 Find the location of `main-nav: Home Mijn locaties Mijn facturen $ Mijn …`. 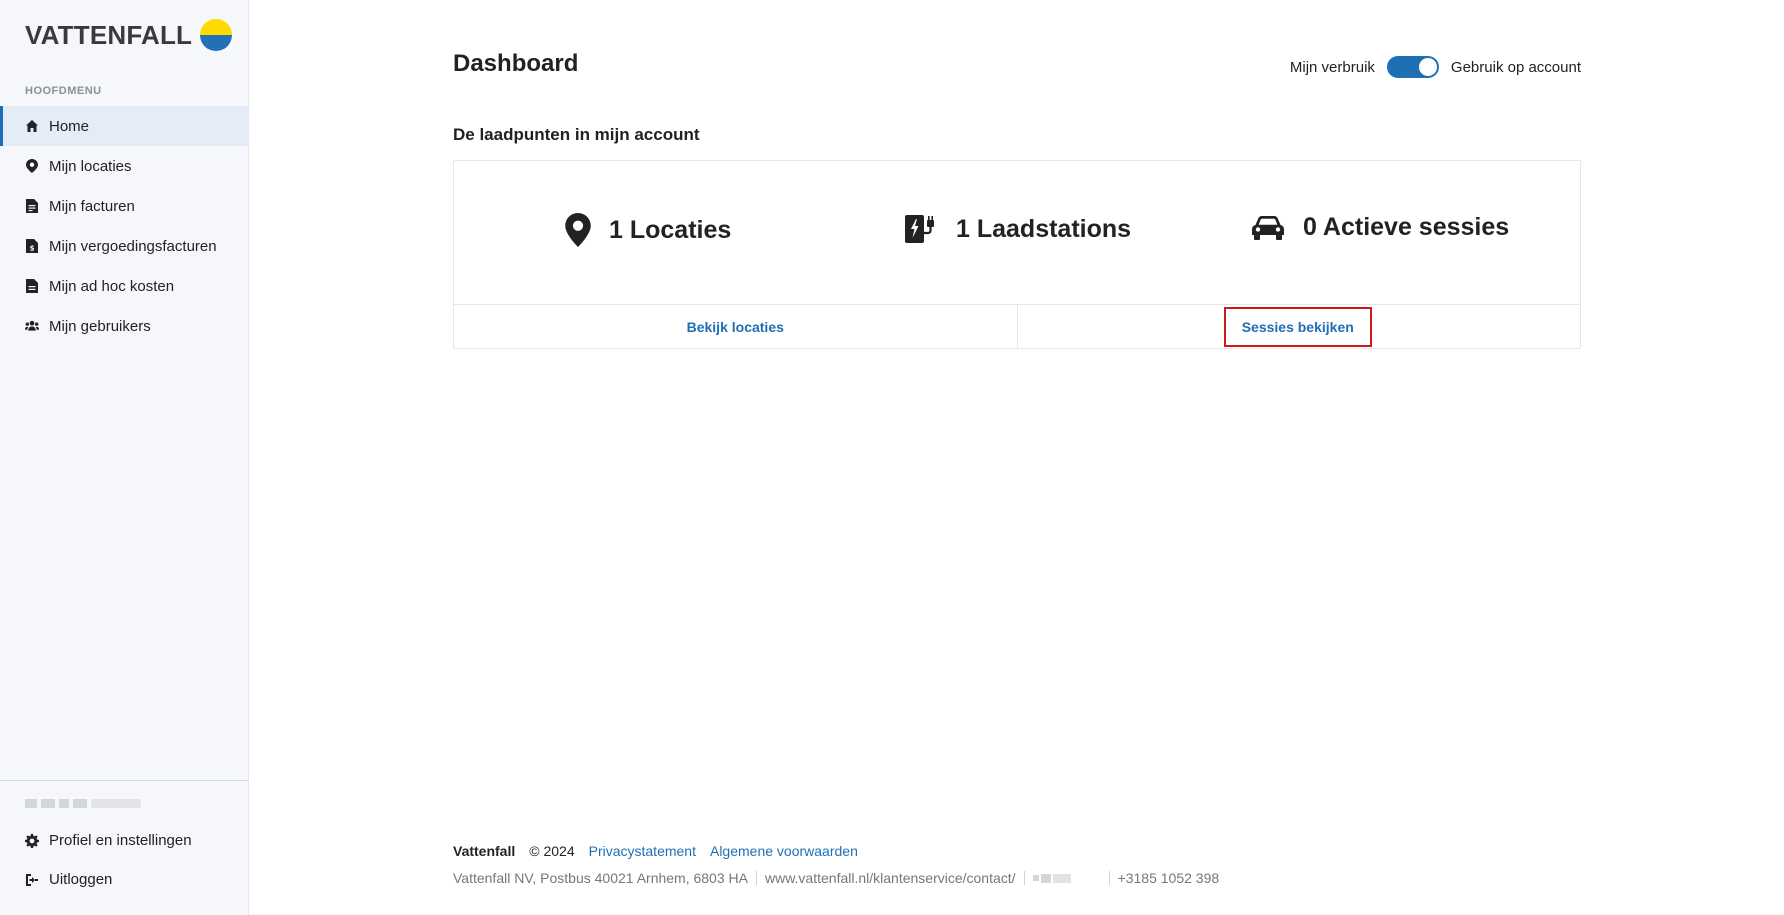

main-nav: Home Mijn locaties Mijn facturen $ Mijn … is located at coordinates (124, 226).